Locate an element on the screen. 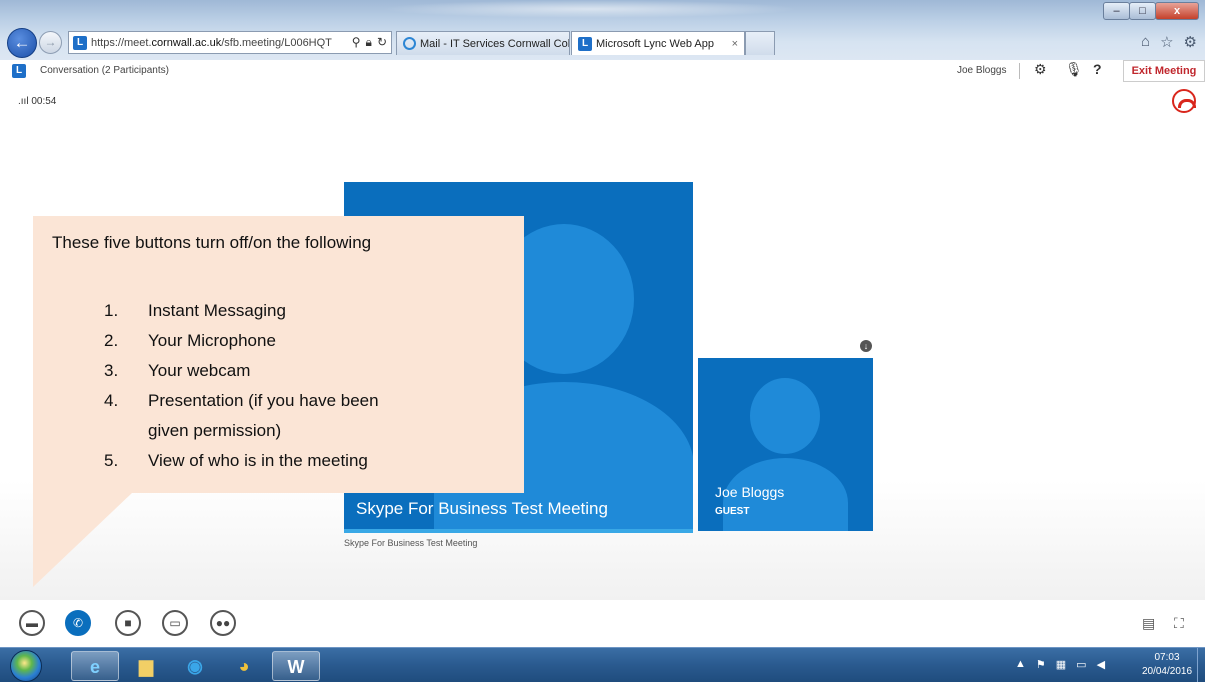  display-icon: ▭ is located at coordinates (1081, 664).